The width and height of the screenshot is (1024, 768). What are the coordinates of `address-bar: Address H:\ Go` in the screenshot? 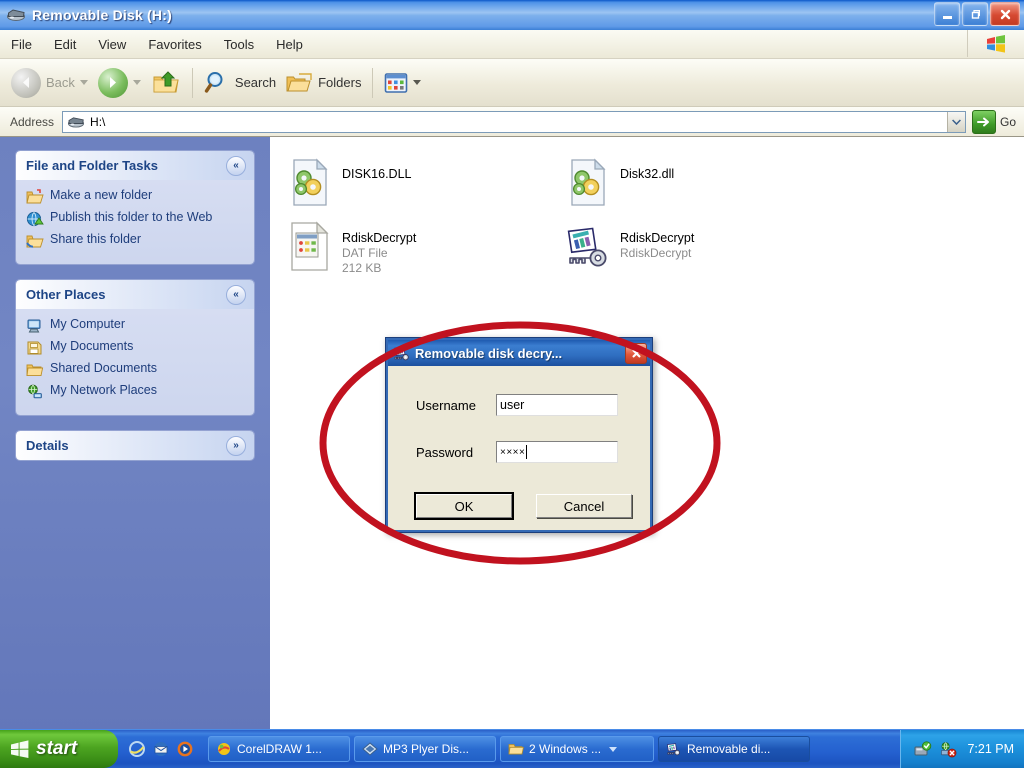 It's located at (512, 122).